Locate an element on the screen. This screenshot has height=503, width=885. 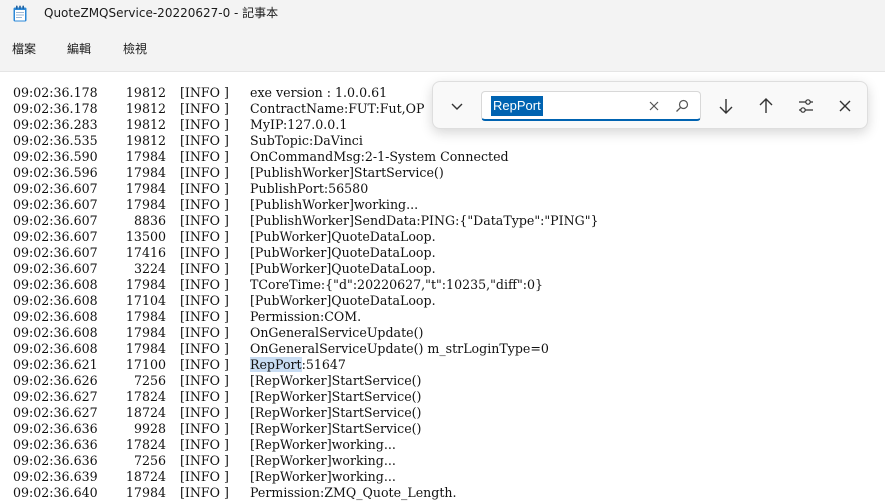
arrow-down-icon is located at coordinates (726, 106).